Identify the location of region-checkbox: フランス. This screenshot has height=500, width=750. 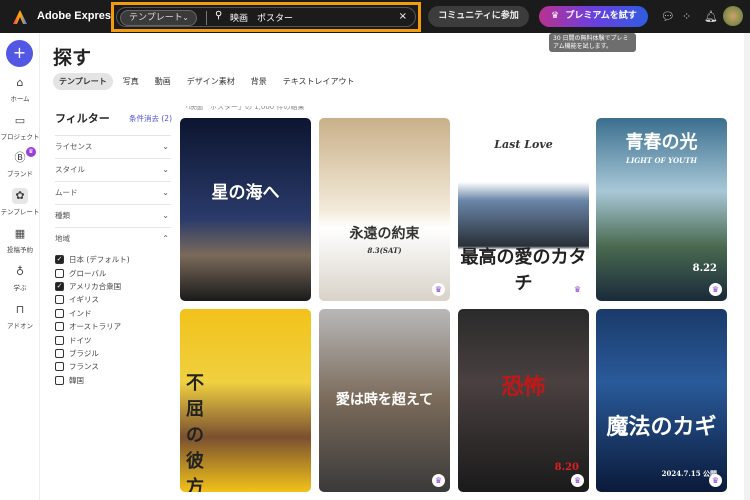
(92, 366).